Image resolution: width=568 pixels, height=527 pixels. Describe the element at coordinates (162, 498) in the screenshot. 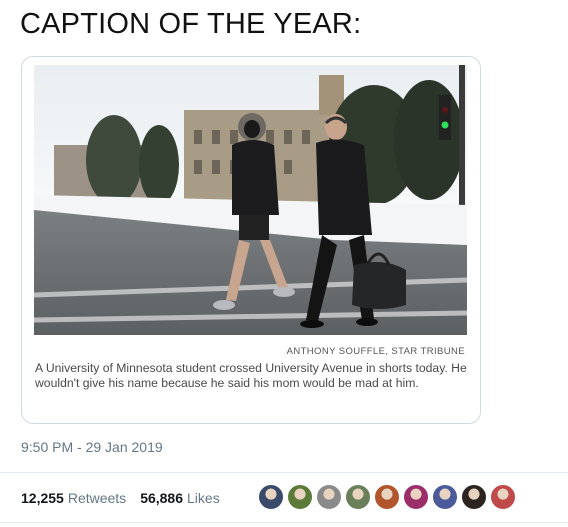

I see `likes-count: 56,886` at that location.